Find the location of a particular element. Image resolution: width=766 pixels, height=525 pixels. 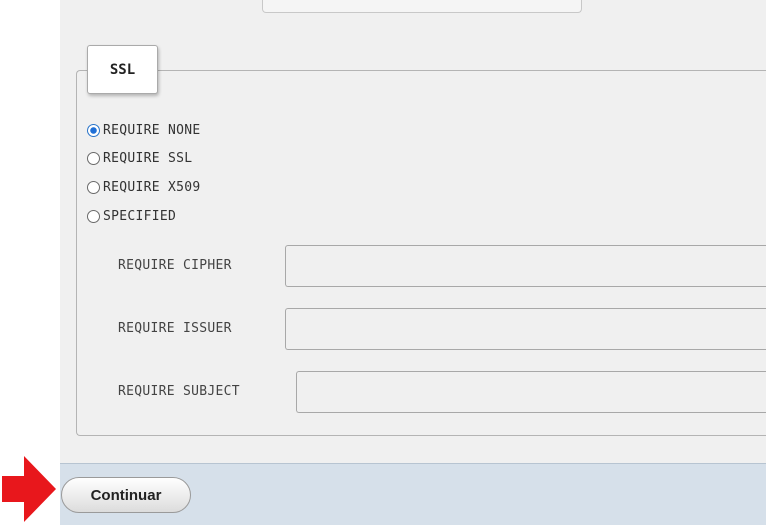

radio-require-x509: REQUIRE X509 is located at coordinates (144, 187).